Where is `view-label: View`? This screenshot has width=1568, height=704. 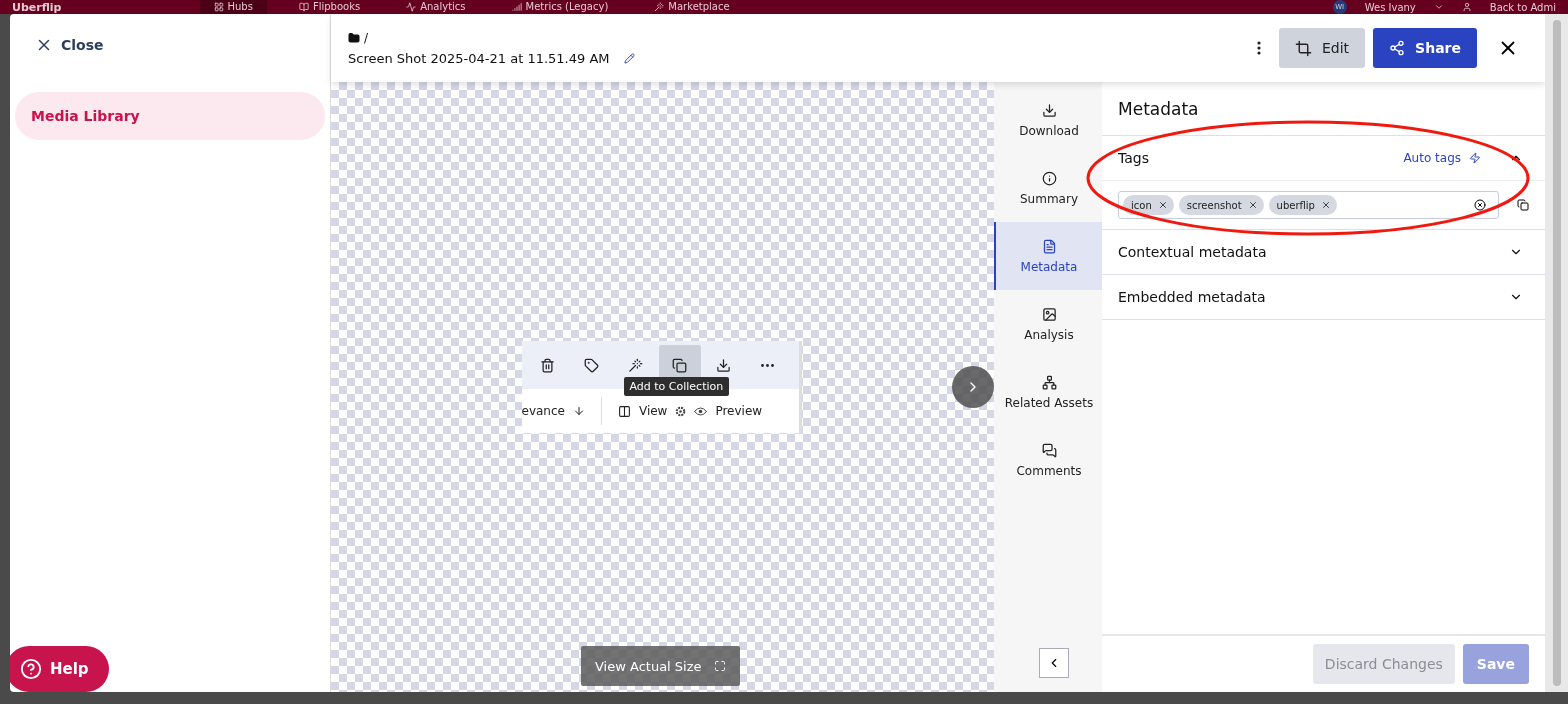
view-label: View is located at coordinates (653, 411).